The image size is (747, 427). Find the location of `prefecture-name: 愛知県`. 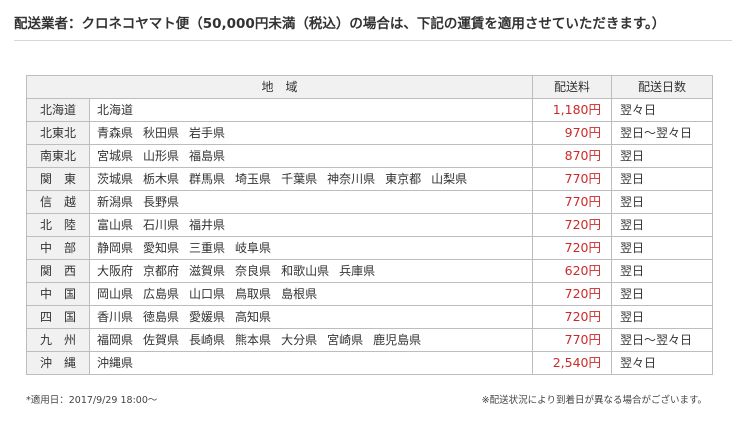

prefecture-name: 愛知県 is located at coordinates (161, 248).